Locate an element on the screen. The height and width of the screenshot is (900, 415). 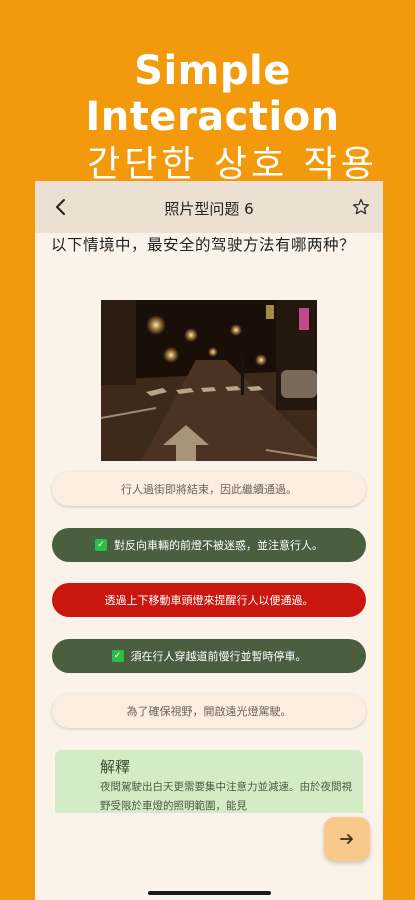
arrow-right-icon is located at coordinates (346, 839).